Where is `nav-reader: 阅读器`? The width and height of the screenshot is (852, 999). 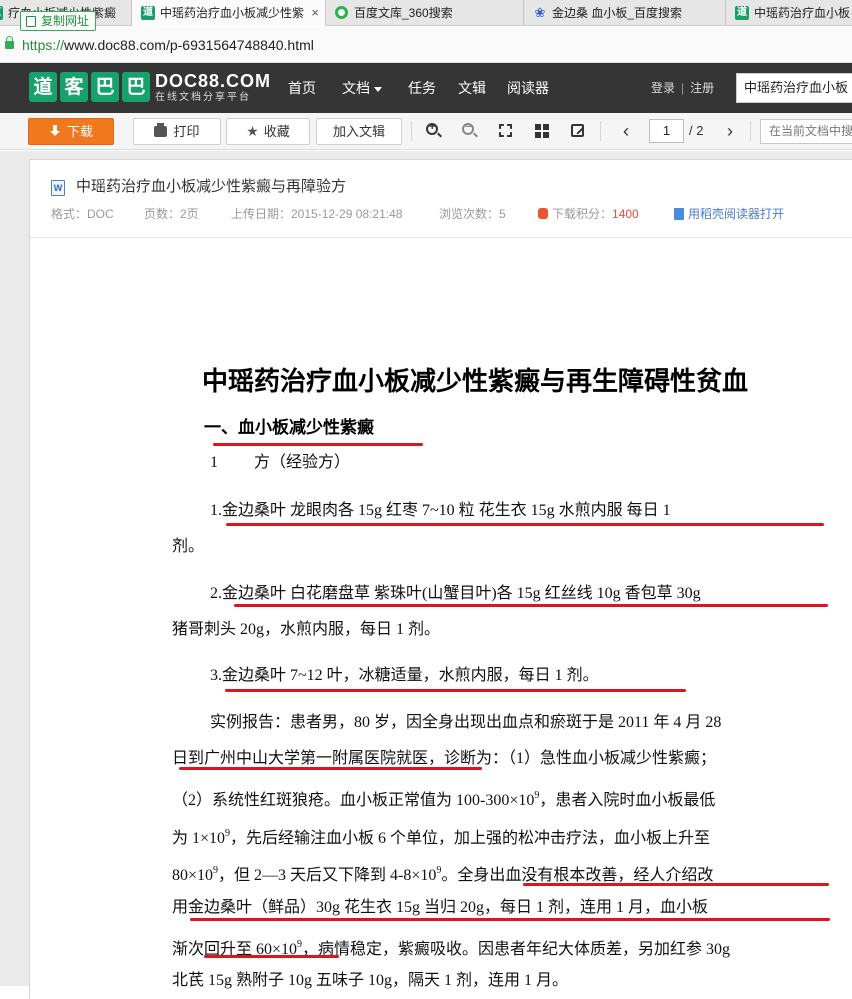
nav-reader: 阅读器 is located at coordinates (528, 88).